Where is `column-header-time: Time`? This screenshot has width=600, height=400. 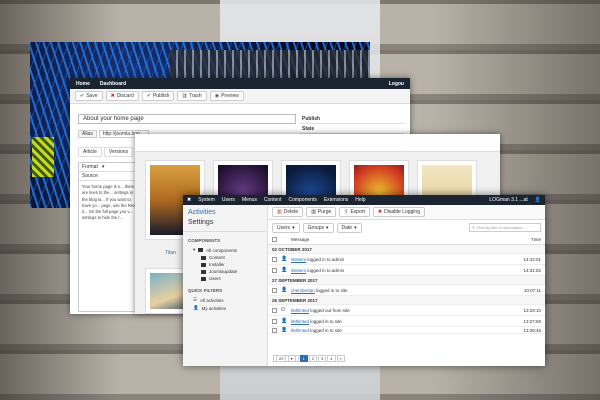
column-header-time: Time is located at coordinates (536, 239).